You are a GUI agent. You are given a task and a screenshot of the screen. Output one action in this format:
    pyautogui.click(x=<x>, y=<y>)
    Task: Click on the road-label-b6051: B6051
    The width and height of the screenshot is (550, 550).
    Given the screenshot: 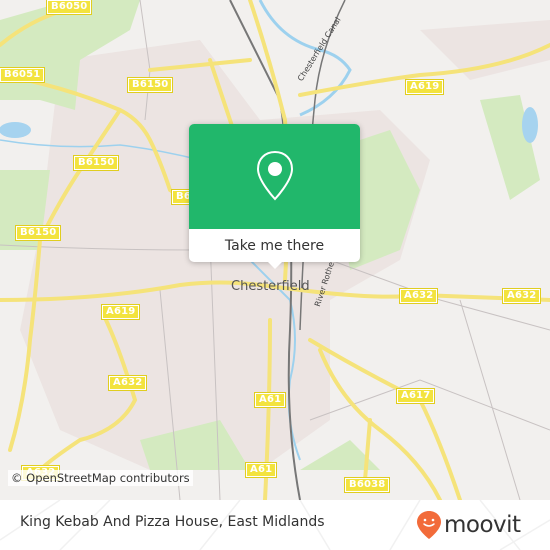 What is the action you would take?
    pyautogui.click(x=23, y=75)
    